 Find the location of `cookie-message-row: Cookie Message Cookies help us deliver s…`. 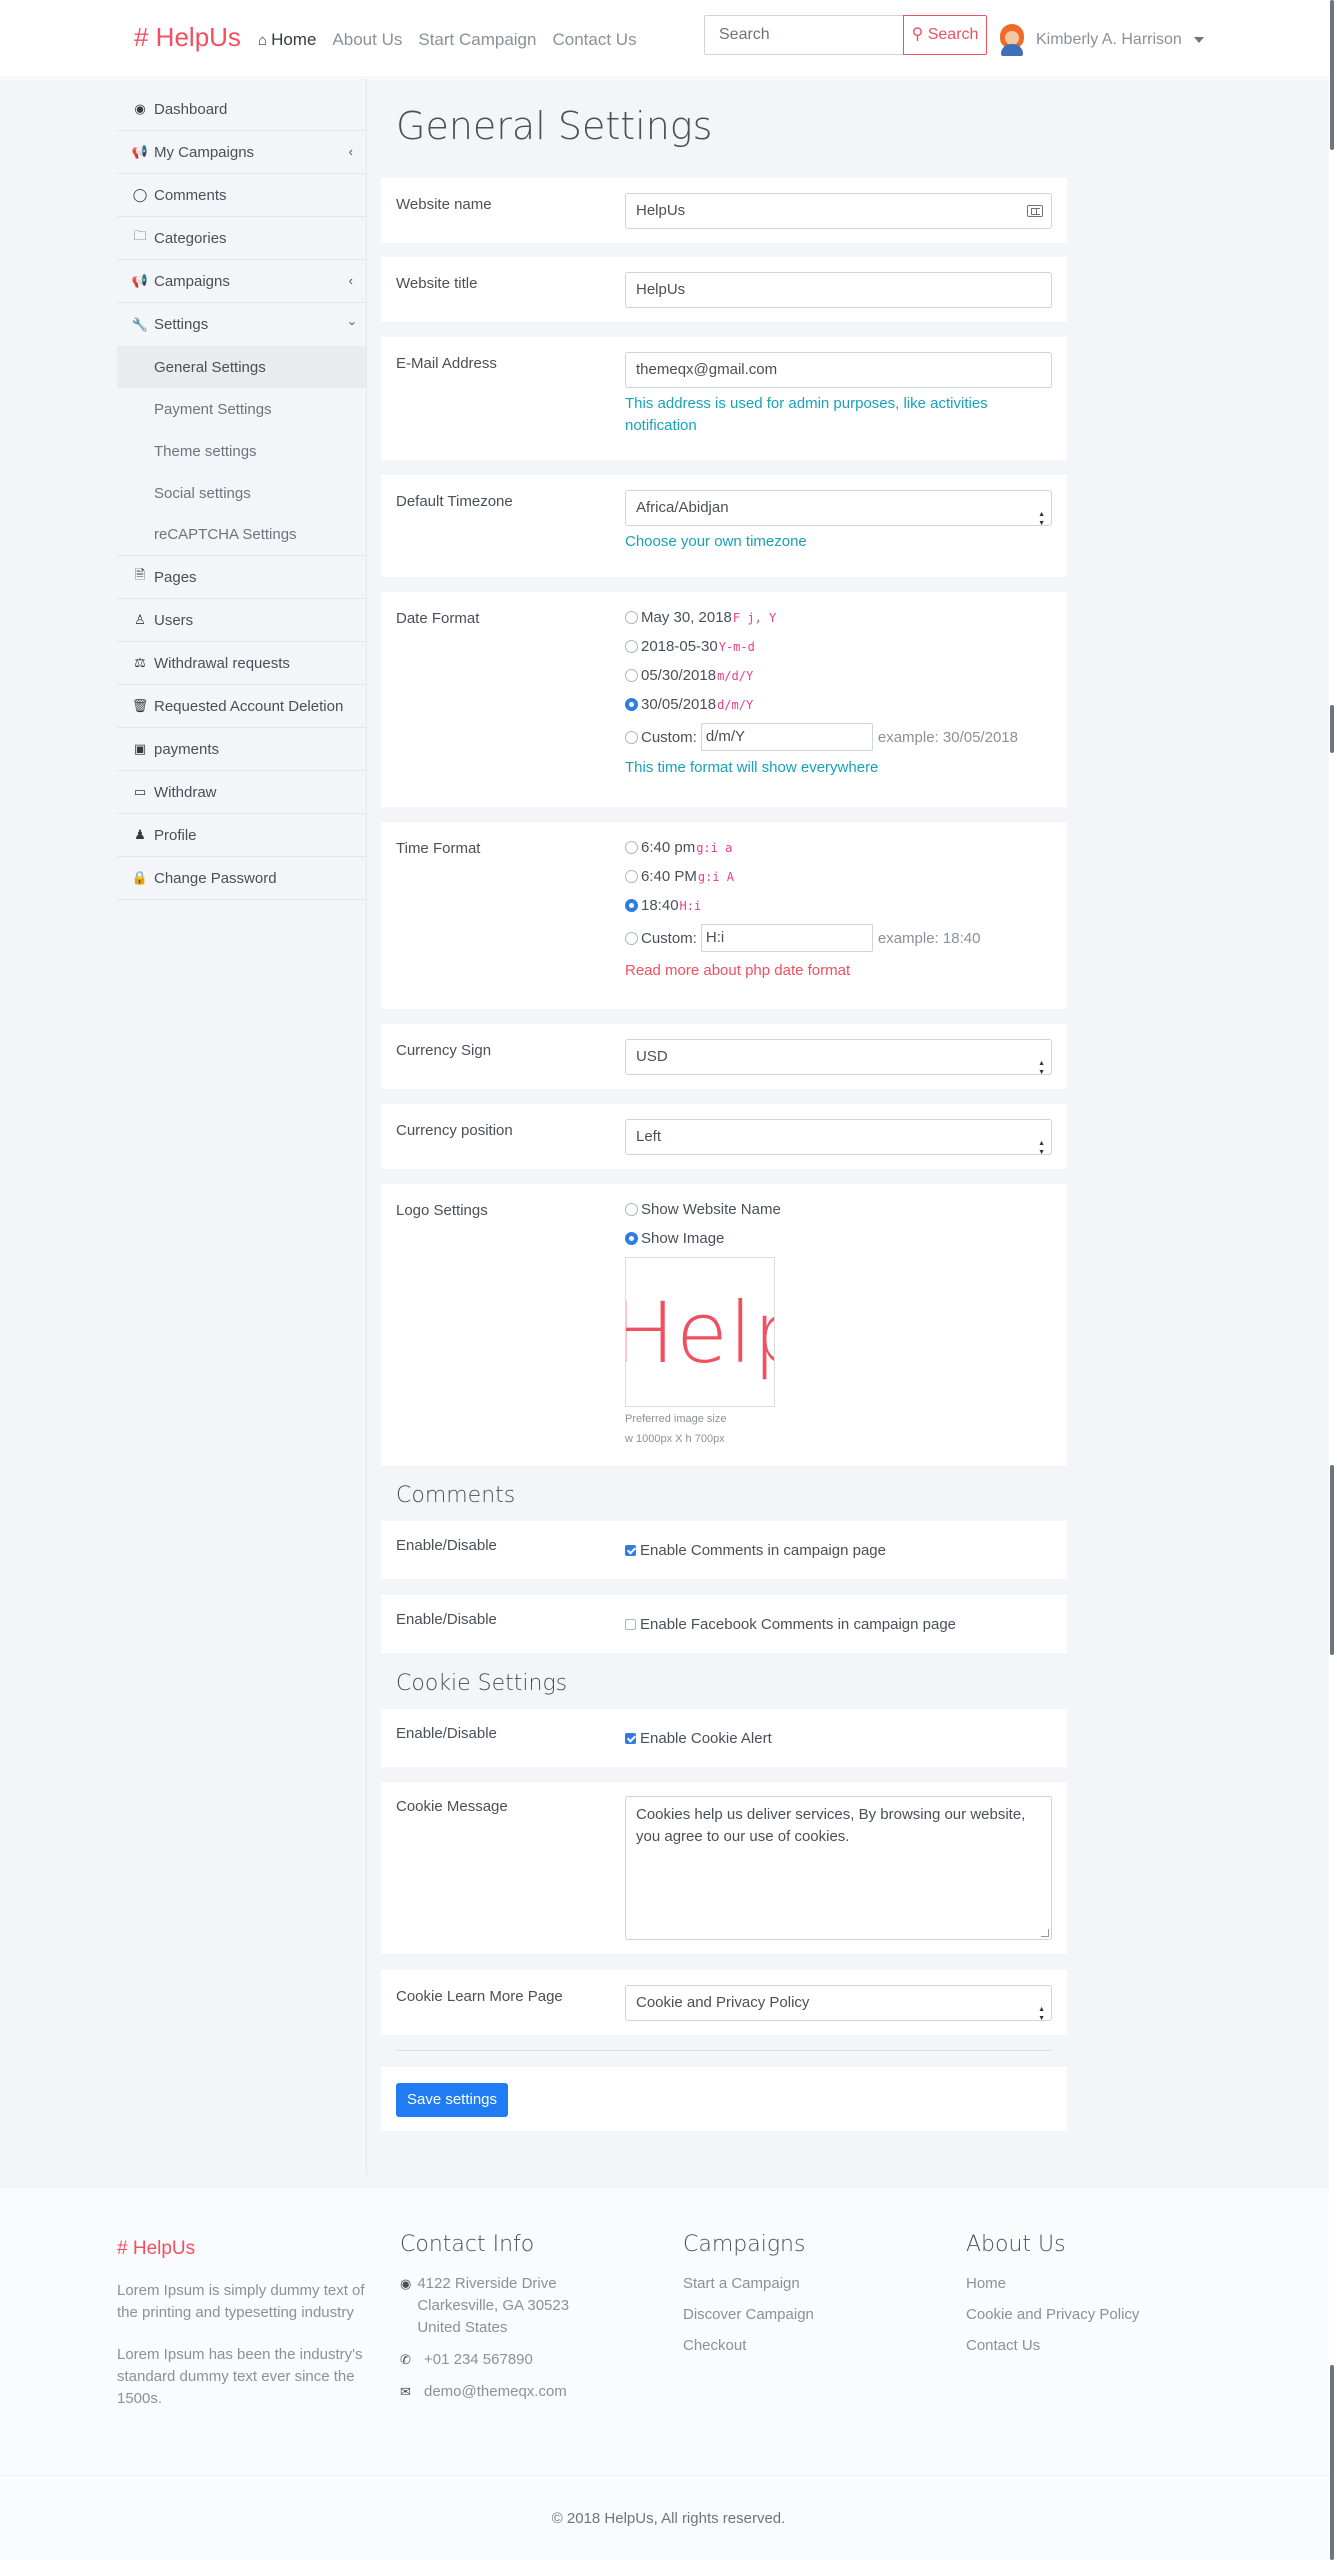

cookie-message-row: Cookie Message Cookies help us deliver s… is located at coordinates (724, 1868).